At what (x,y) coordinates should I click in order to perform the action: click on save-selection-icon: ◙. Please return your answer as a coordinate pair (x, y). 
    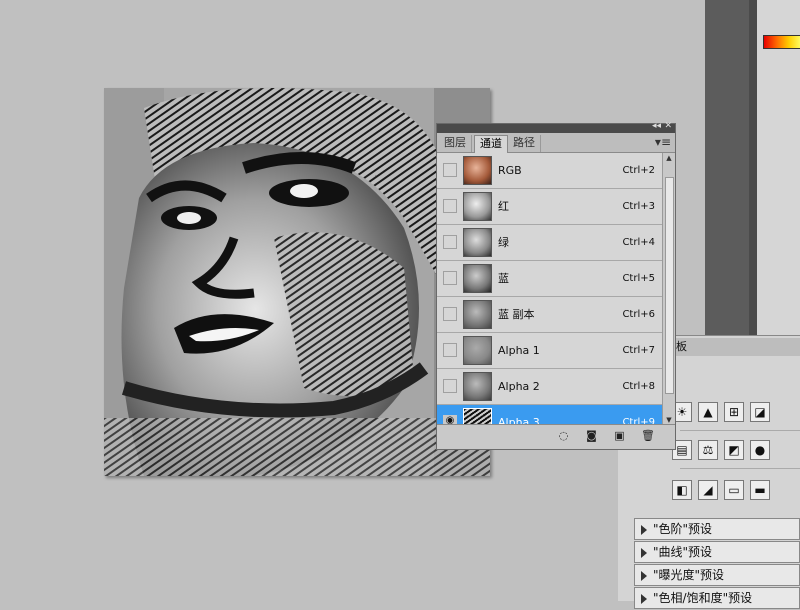
    Looking at the image, I should click on (591, 436).